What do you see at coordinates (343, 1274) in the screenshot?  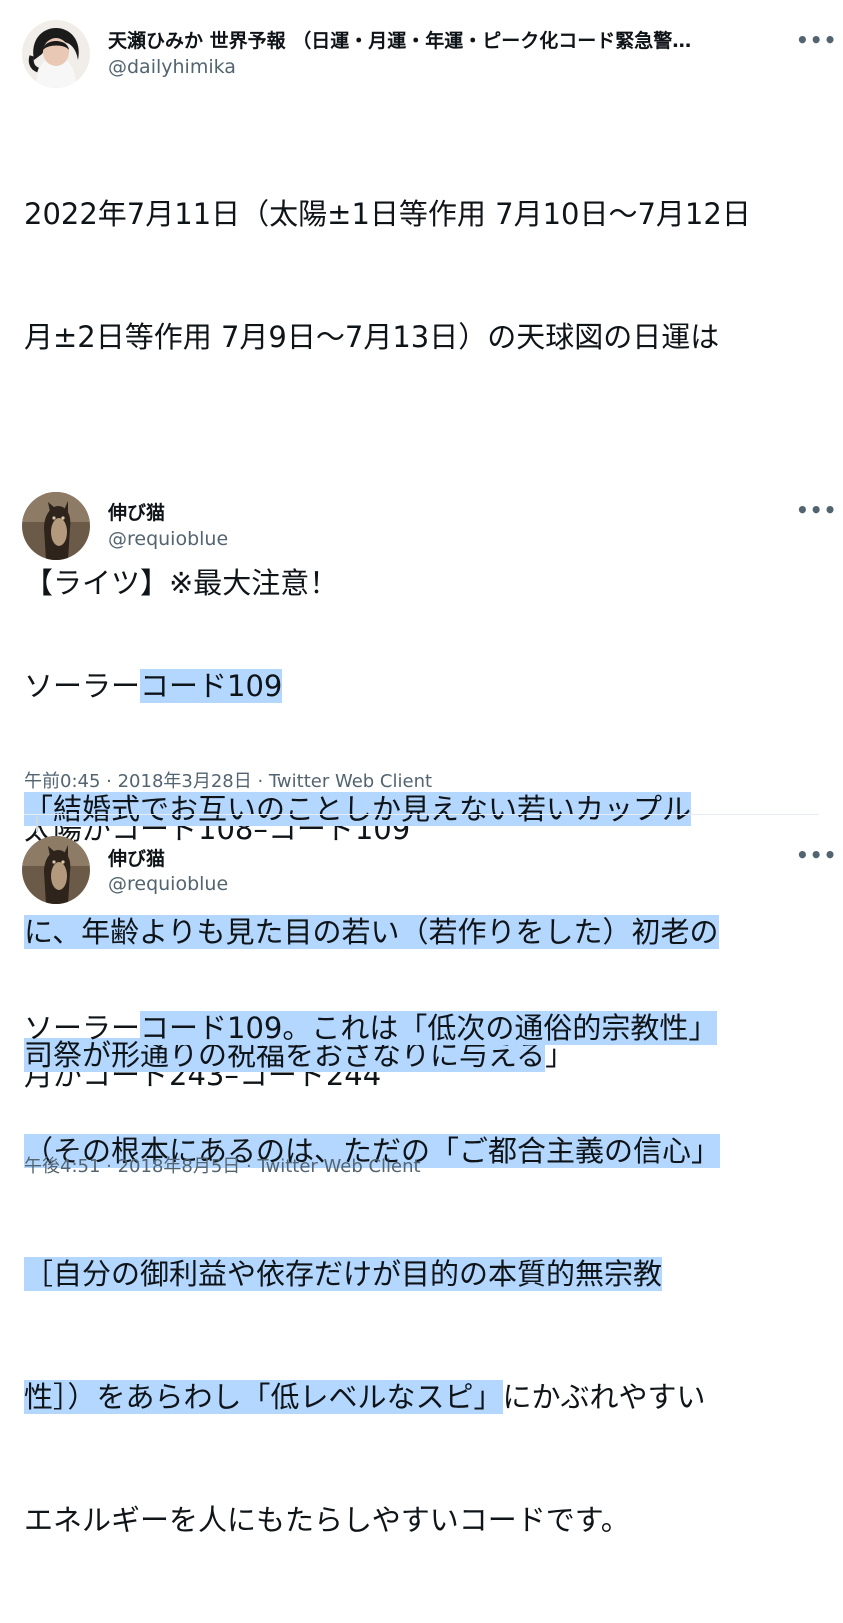 I see `highlighted-text: ［自分の御利益や依存だけが目的の本質的無宗教` at bounding box center [343, 1274].